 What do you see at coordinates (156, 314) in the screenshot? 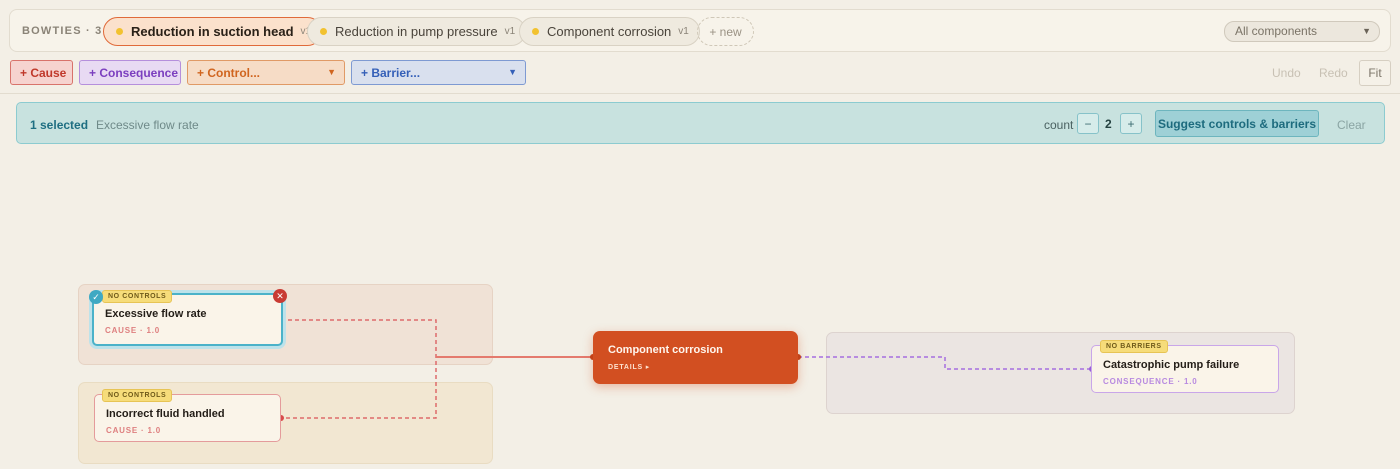
I see `node-title: Excessive flow rate` at bounding box center [156, 314].